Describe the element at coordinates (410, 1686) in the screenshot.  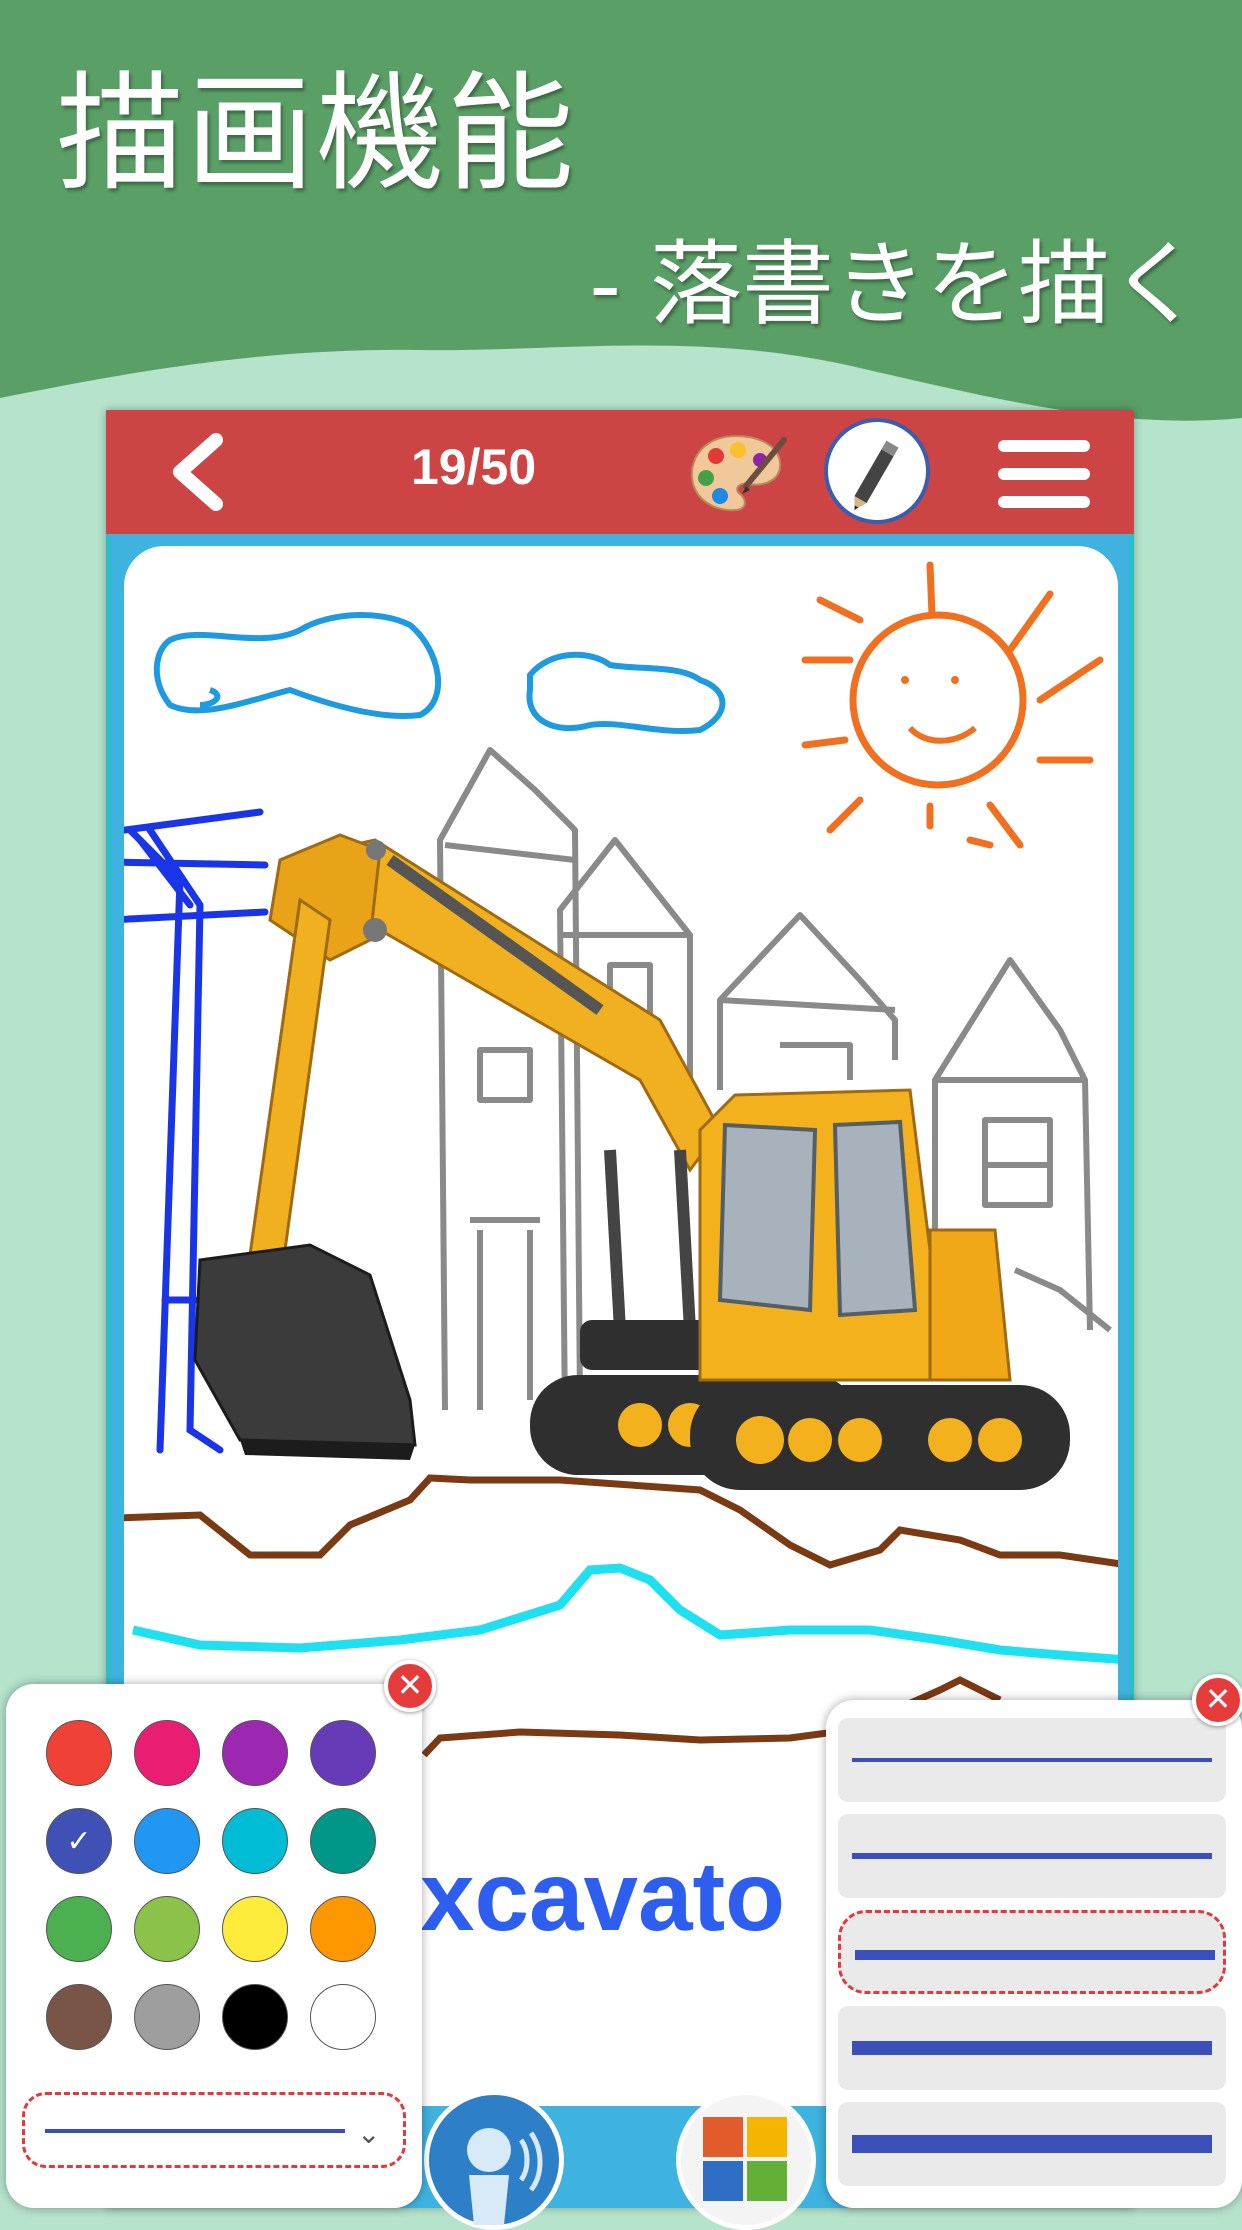
I see `color-panel-close-button: ✕` at that location.